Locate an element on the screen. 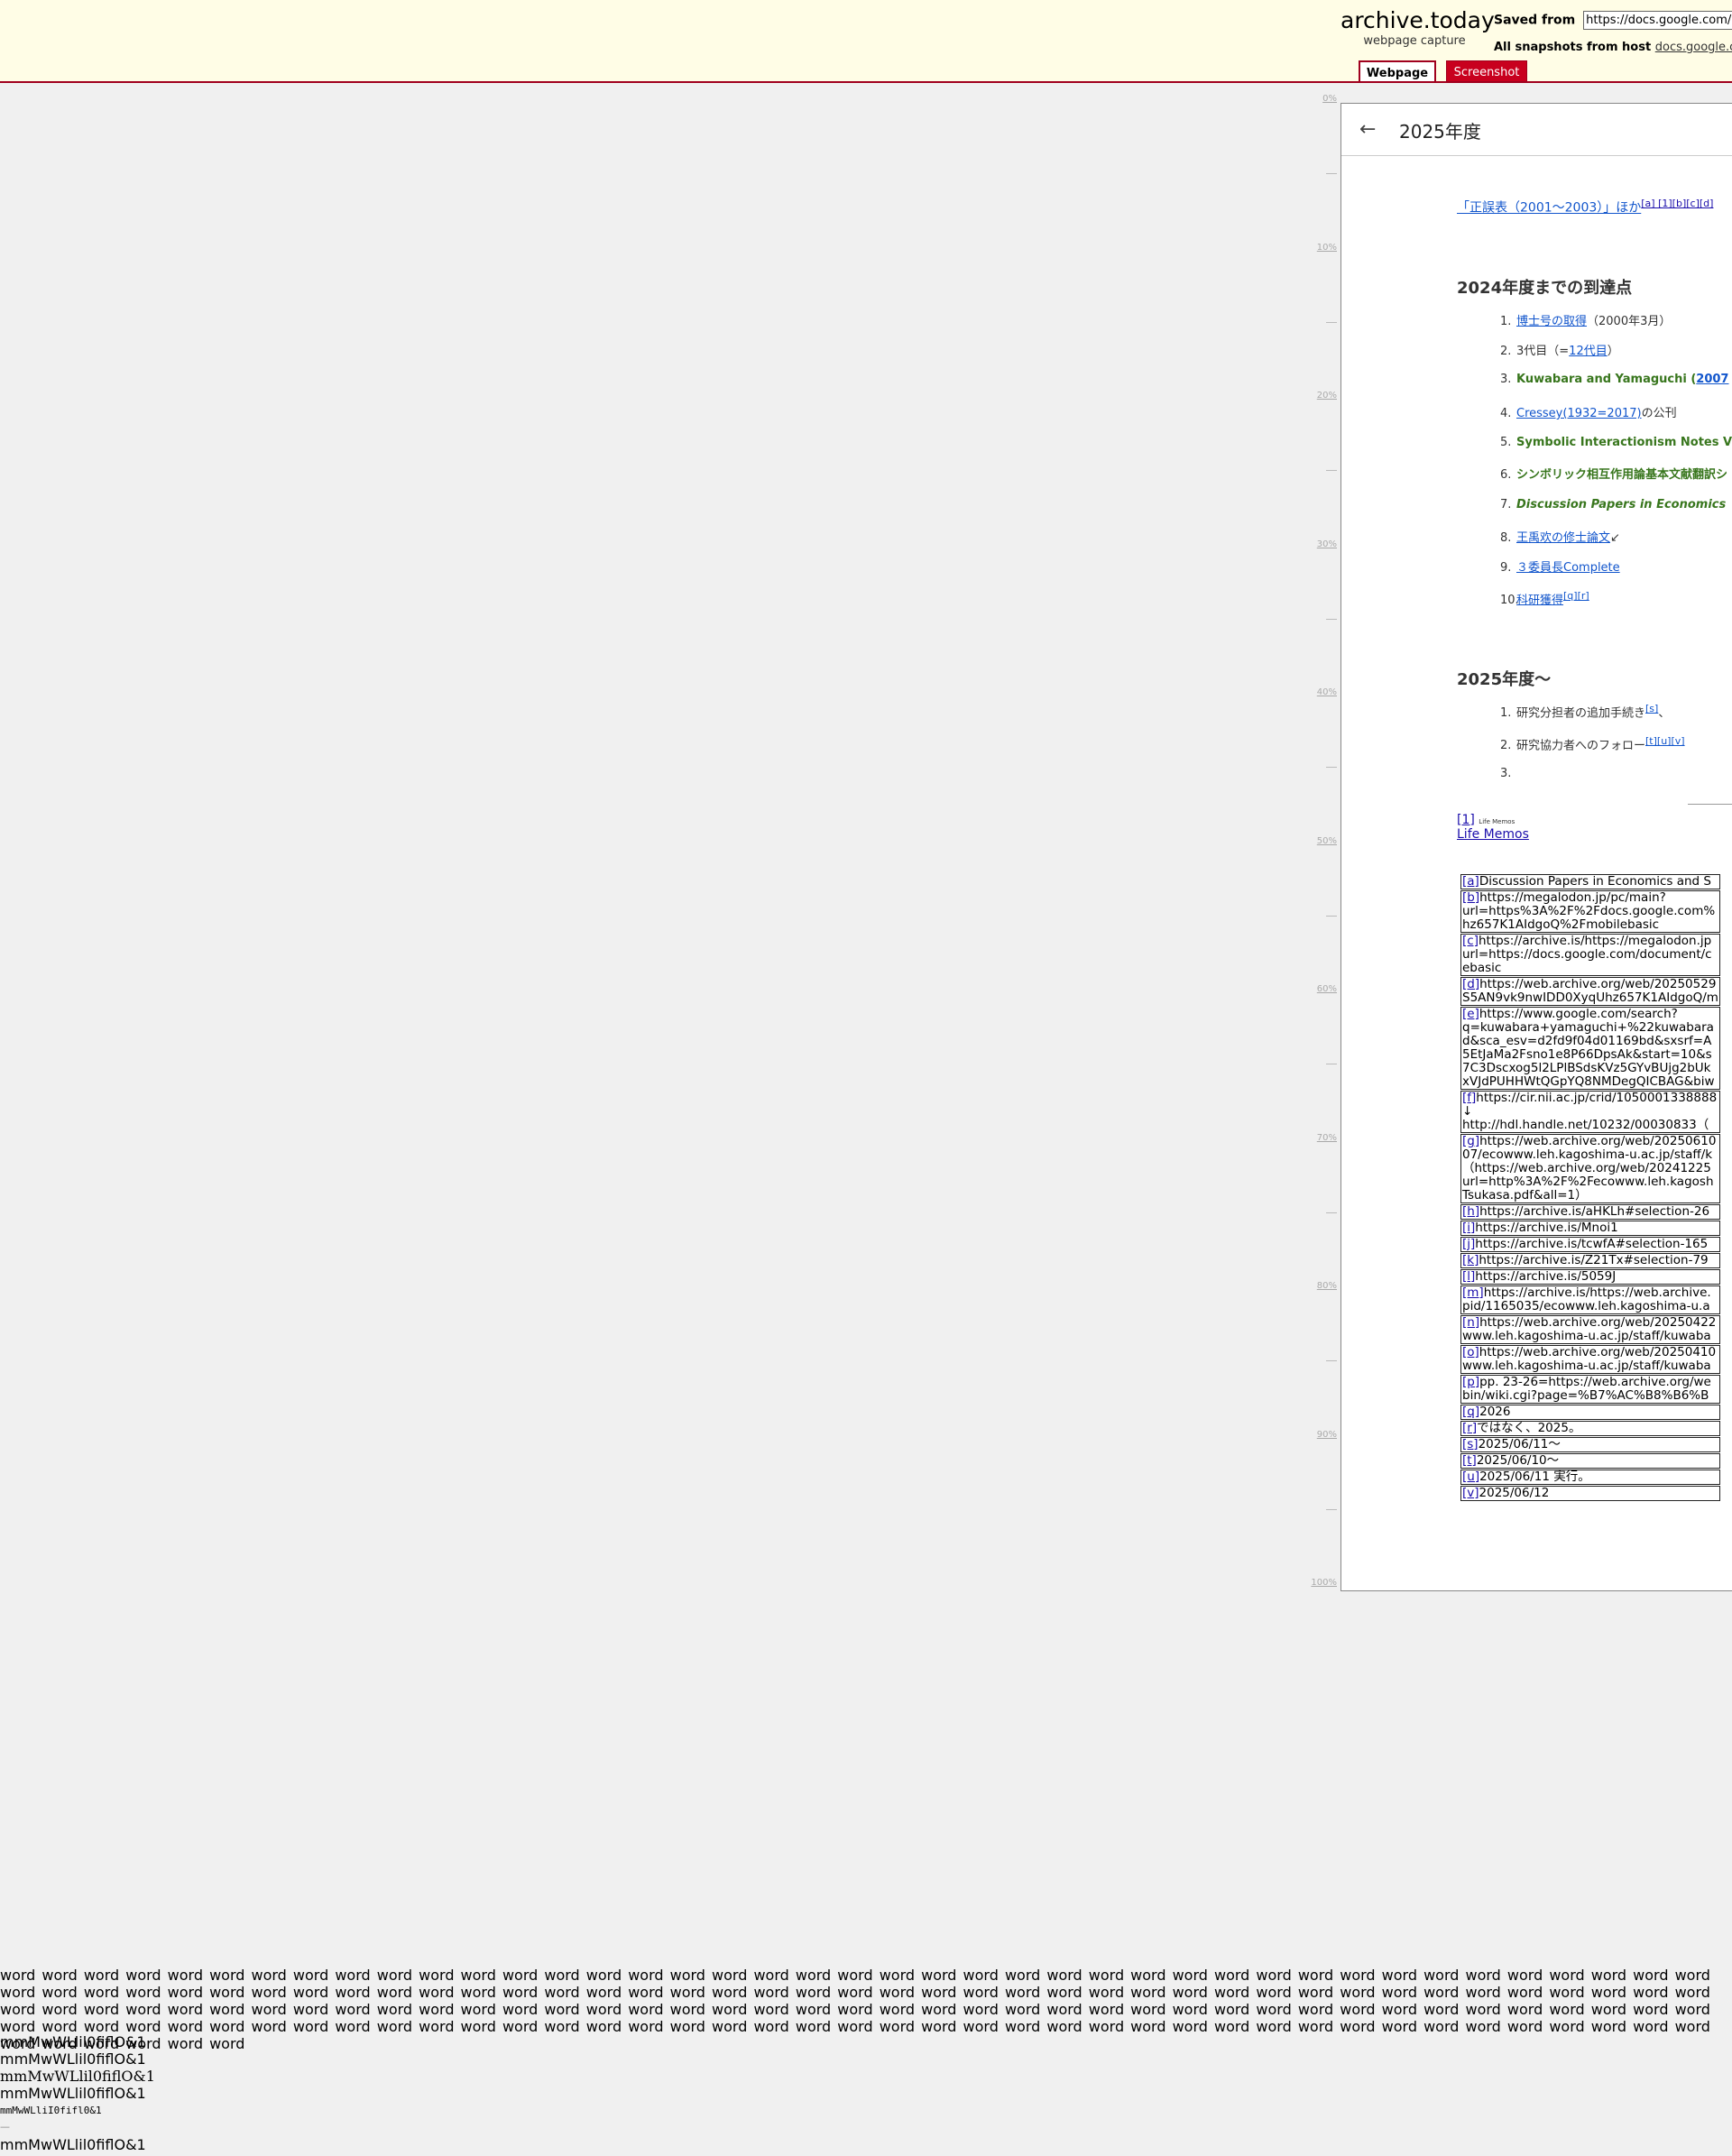  footnote-row: [r]ではなく、2025。 is located at coordinates (1590, 1428).